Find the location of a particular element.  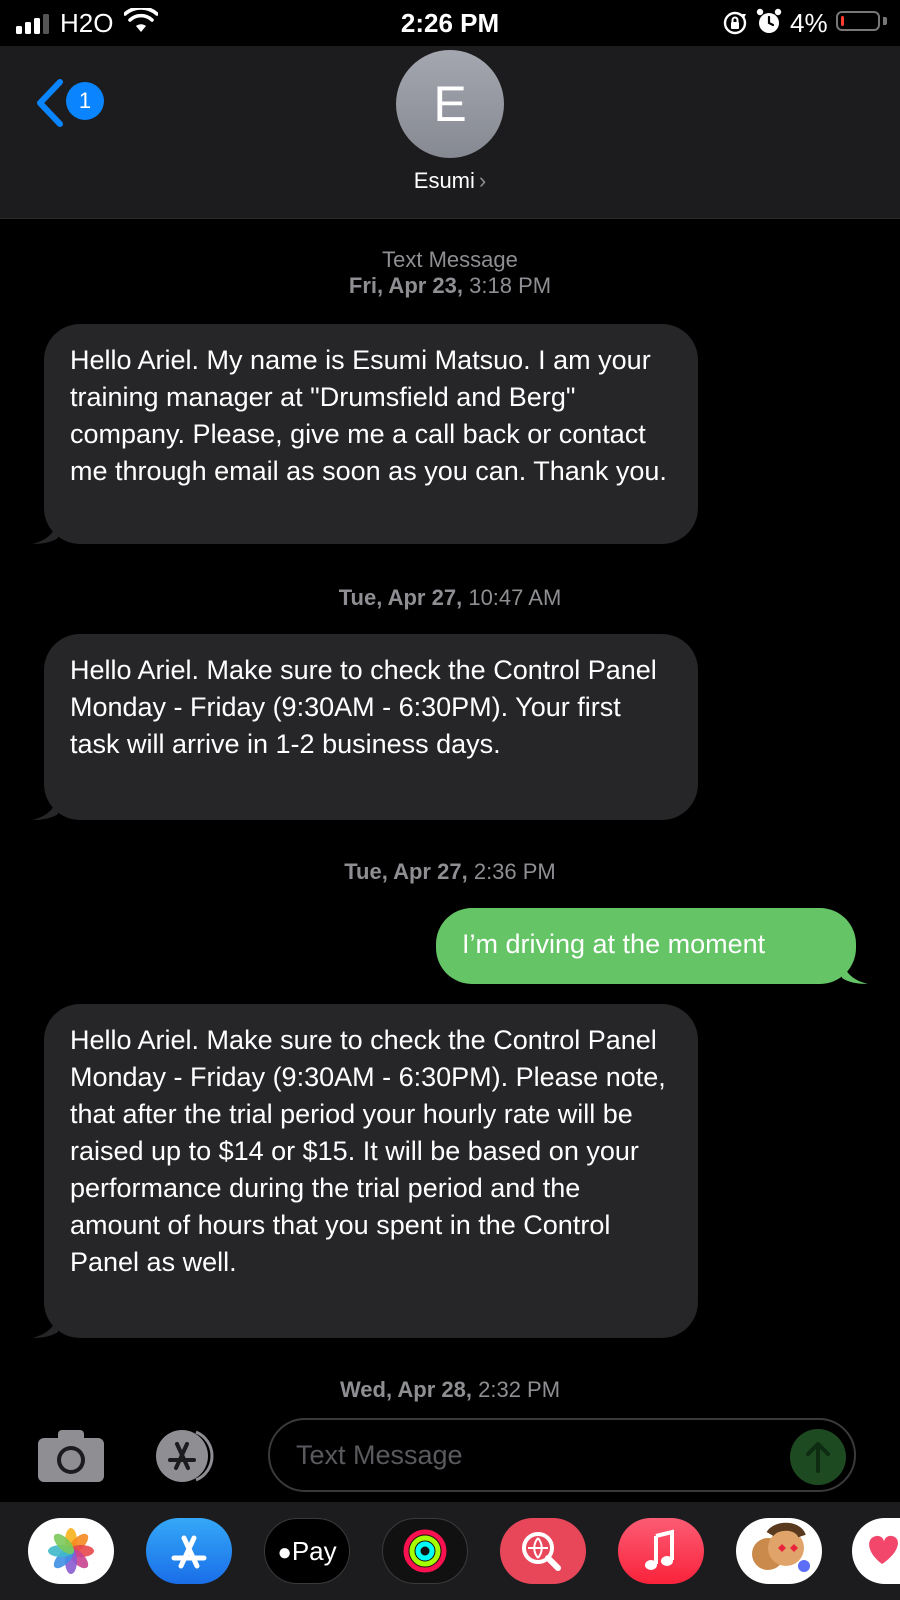

camera-button is located at coordinates (71, 1456).